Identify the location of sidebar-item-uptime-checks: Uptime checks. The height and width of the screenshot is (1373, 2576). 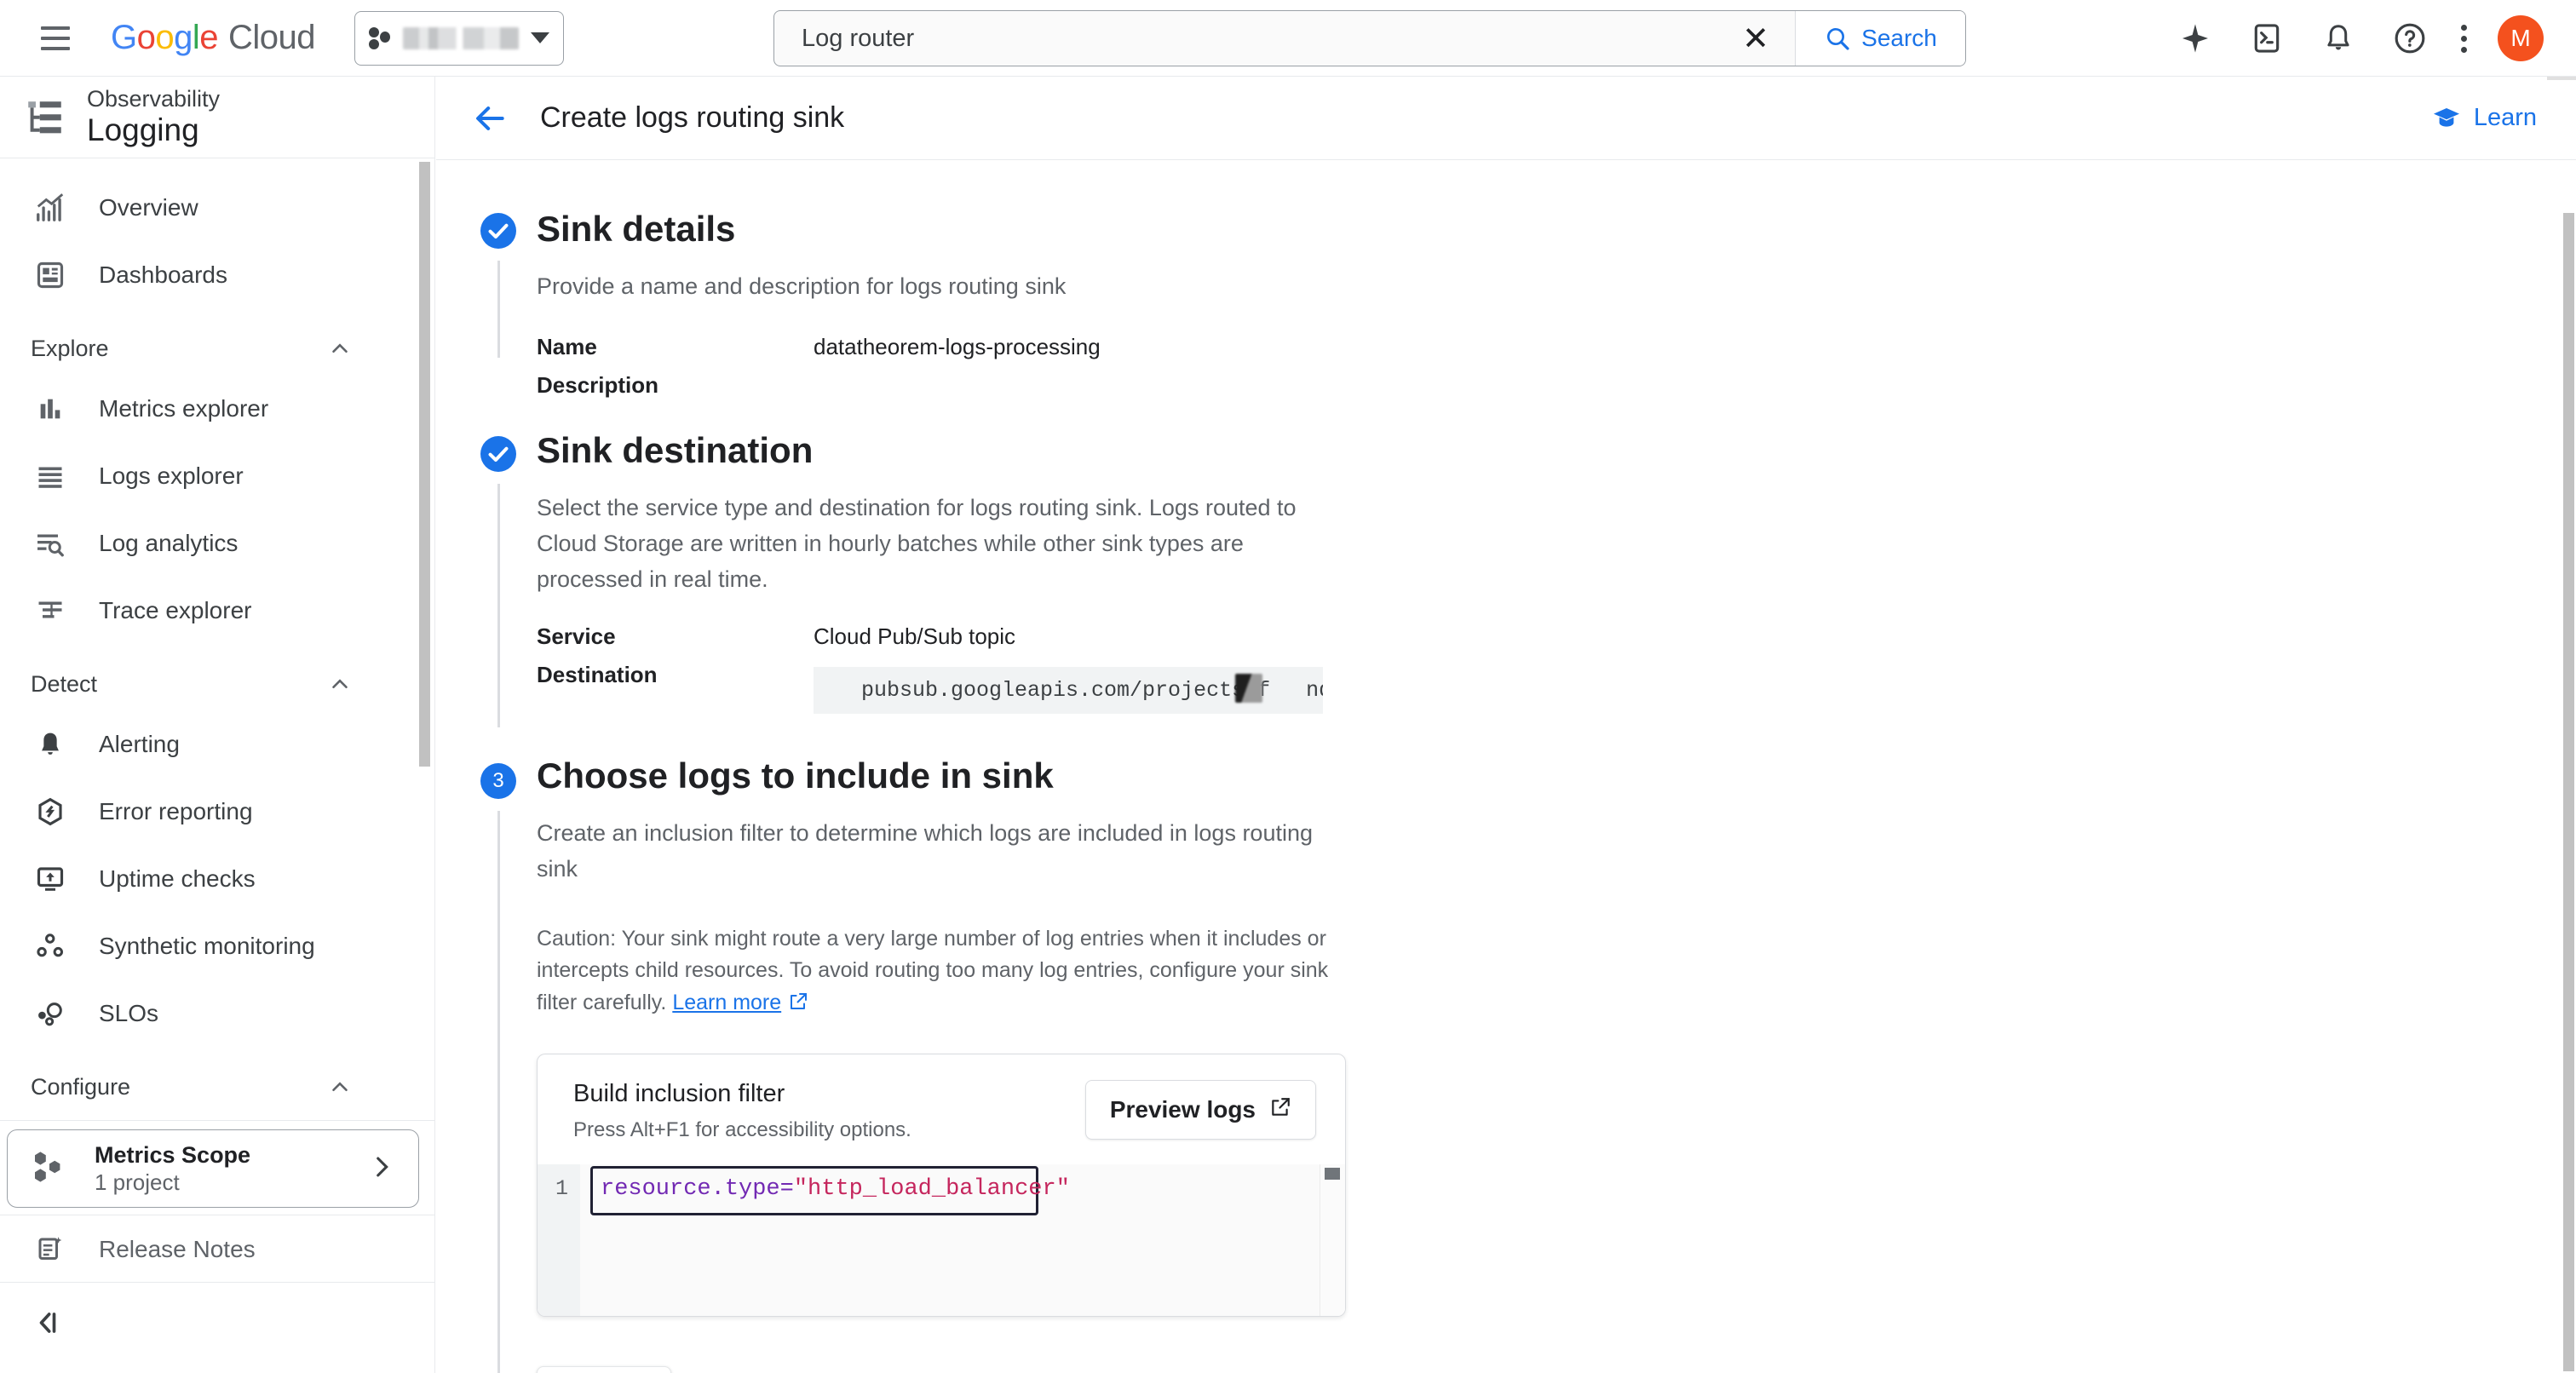
(217, 878).